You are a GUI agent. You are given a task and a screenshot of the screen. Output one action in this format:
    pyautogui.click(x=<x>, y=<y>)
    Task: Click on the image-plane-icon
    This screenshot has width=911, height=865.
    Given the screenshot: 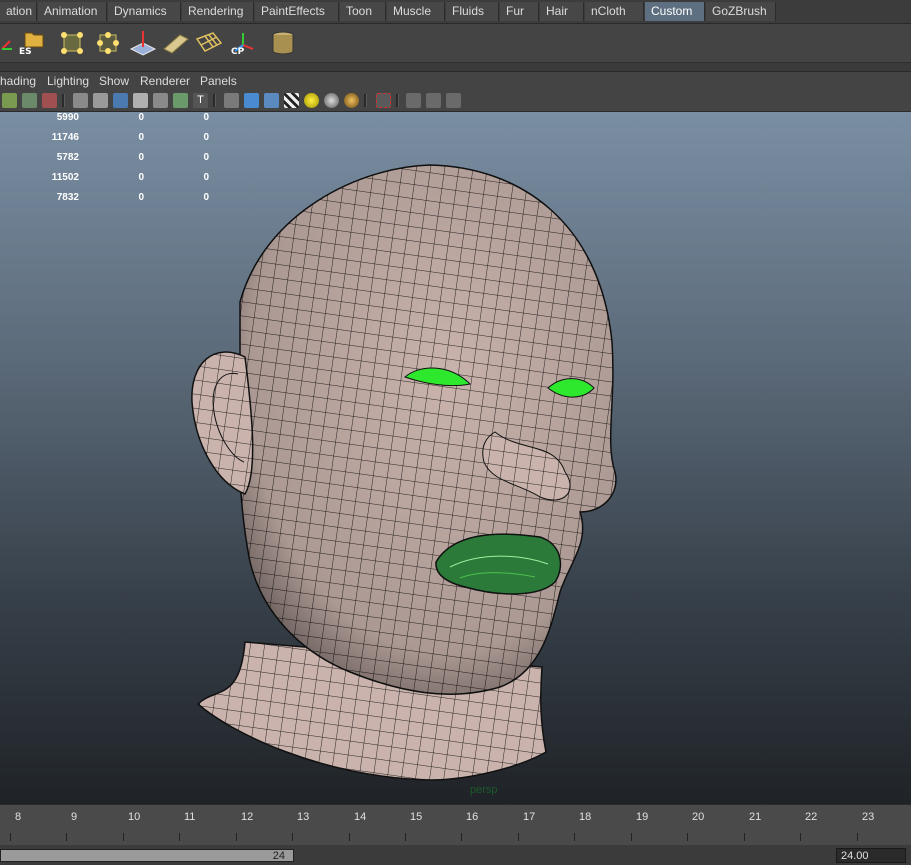 What is the action you would take?
    pyautogui.click(x=49, y=100)
    